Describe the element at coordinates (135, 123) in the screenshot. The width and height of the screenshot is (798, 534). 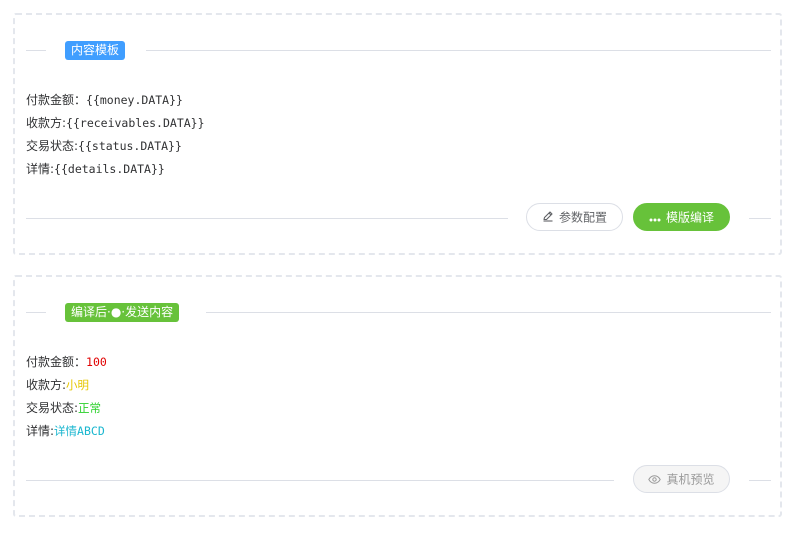
I see `line-value: {{receivables.DATA}}` at that location.